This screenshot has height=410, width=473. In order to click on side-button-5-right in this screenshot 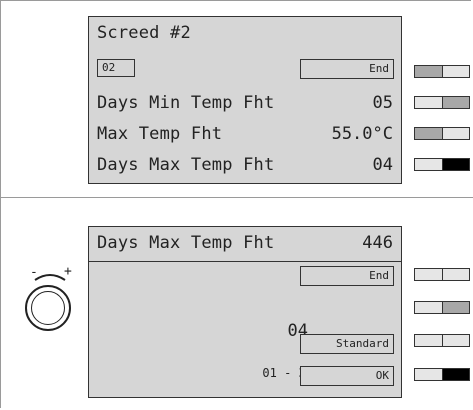, I will do `click(455, 274)`.